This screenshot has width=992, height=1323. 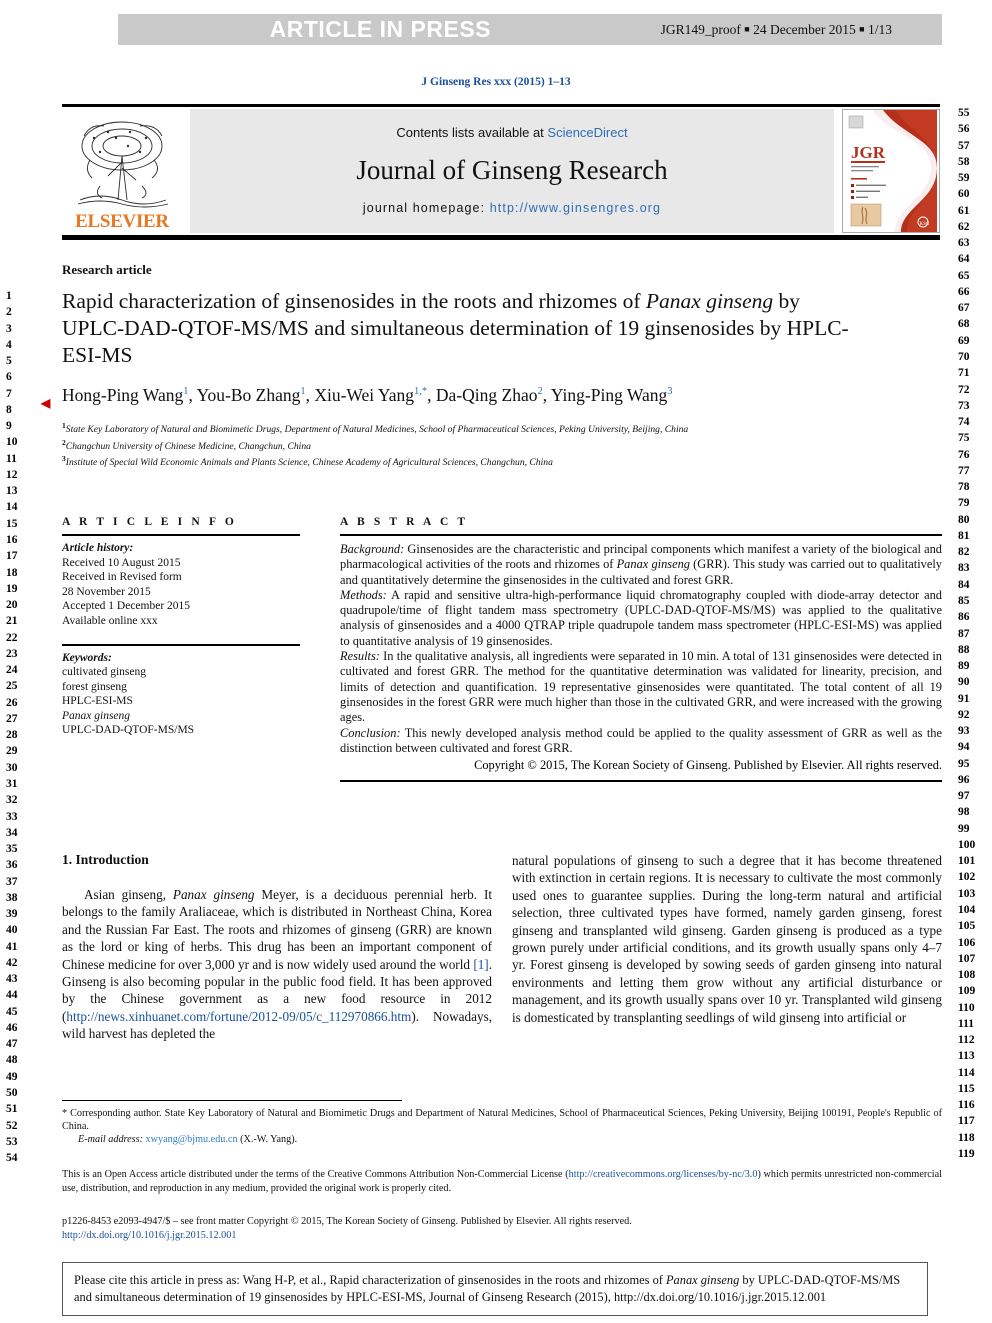 I want to click on article-history-line: Received 10 August 2015, so click(x=121, y=562).